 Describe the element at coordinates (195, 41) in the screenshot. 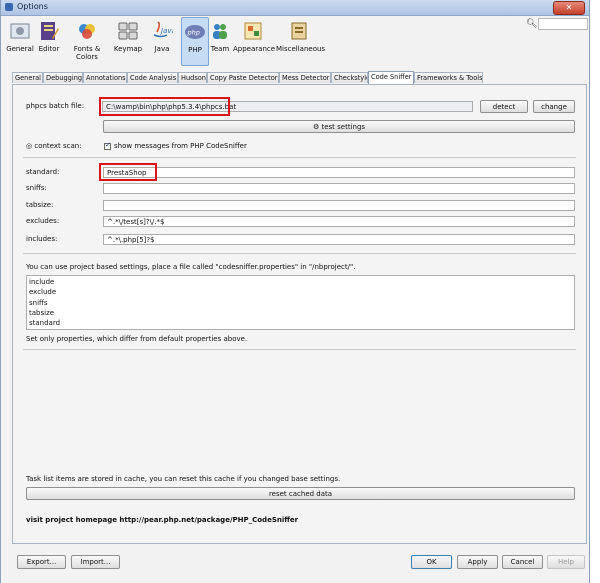

I see `category-php: php PHP` at that location.